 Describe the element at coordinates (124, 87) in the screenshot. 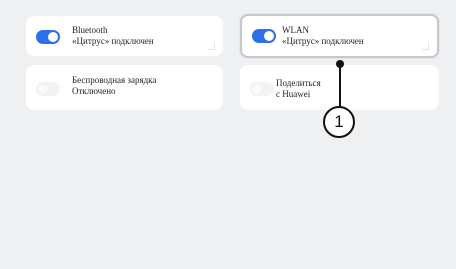

I see `wireless-charging-tile: Беспроводная зарядка Отключено` at that location.